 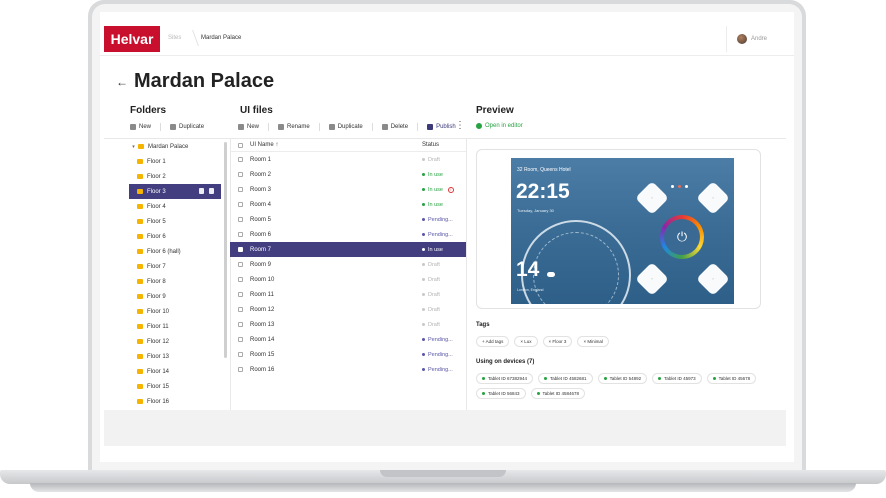 What do you see at coordinates (175, 251) in the screenshot?
I see `folder-item: Floor 6 (hall)` at bounding box center [175, 251].